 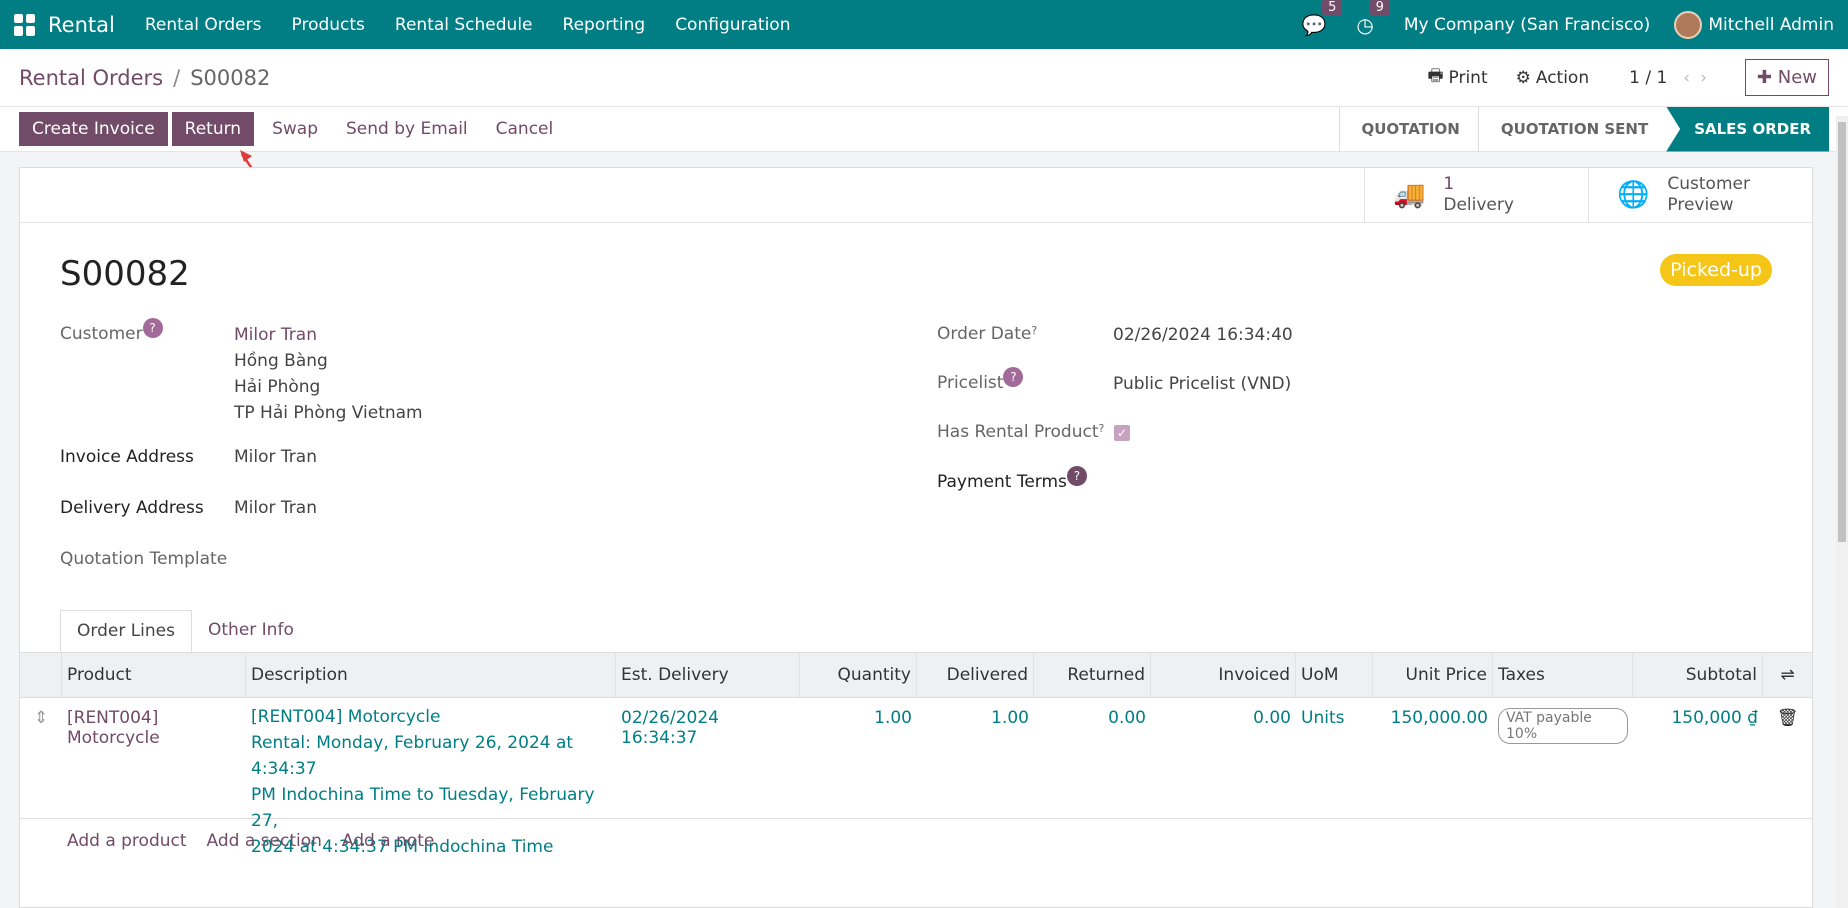 I want to click on breadcrumb-current: S00082, so click(x=230, y=77).